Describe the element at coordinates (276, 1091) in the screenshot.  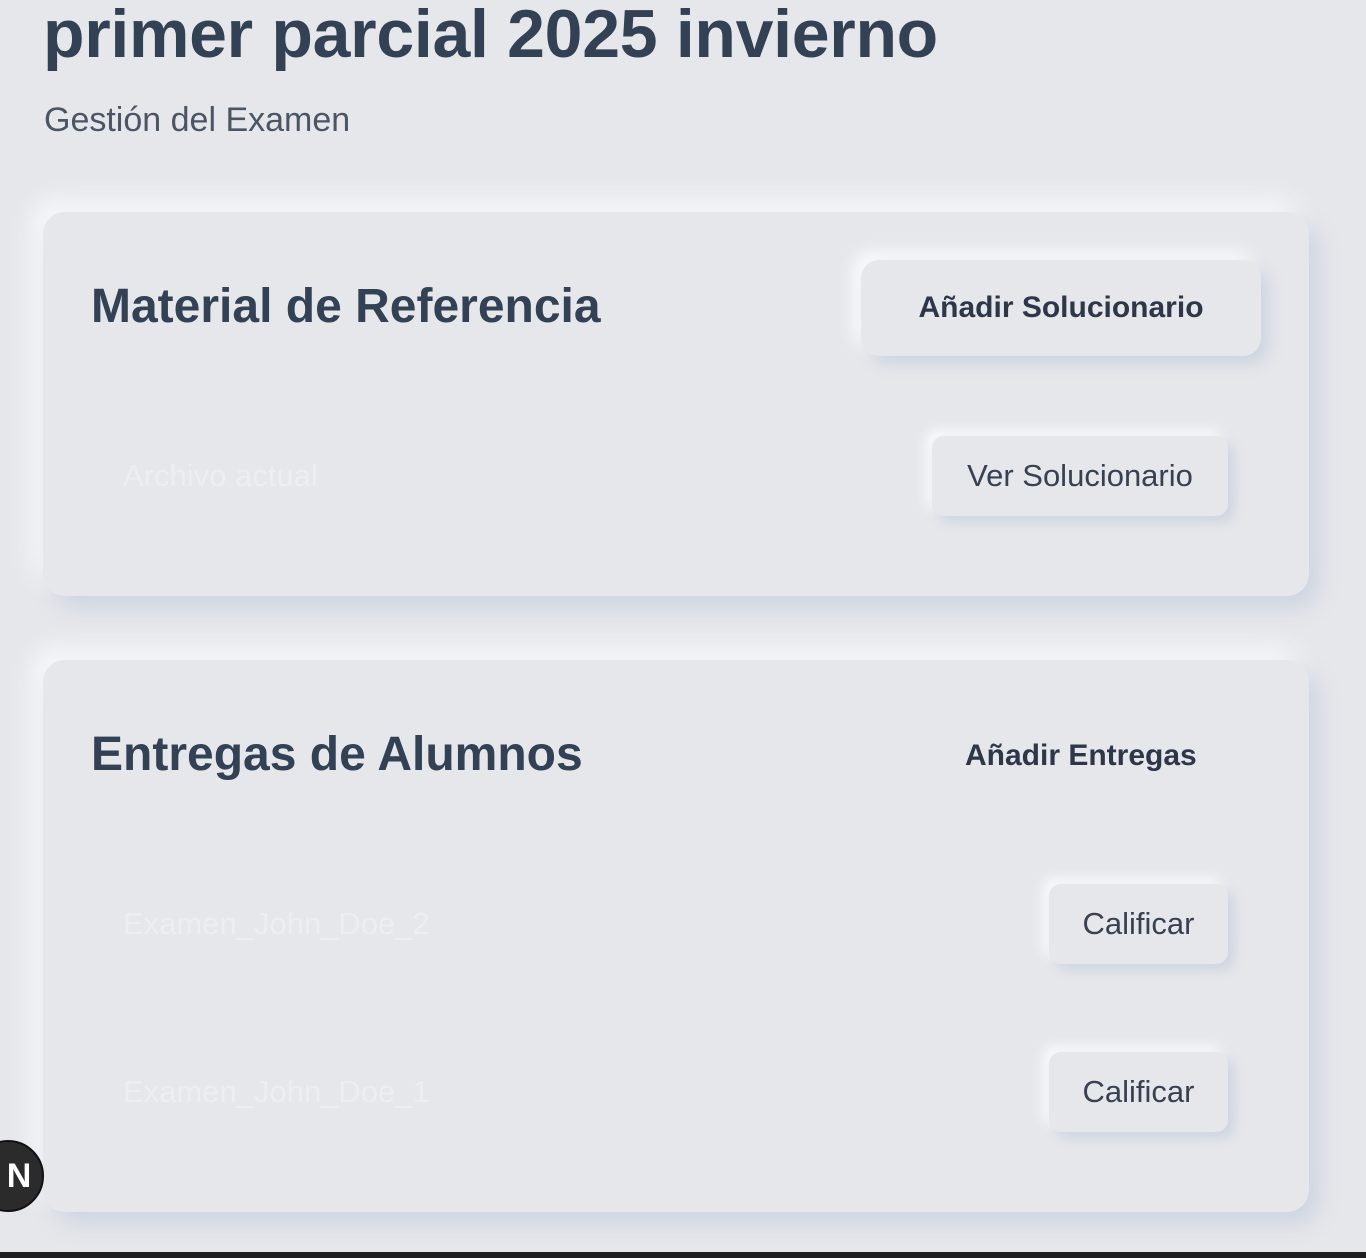
I see `submission-file-name: Examen_John_Doe_1` at that location.